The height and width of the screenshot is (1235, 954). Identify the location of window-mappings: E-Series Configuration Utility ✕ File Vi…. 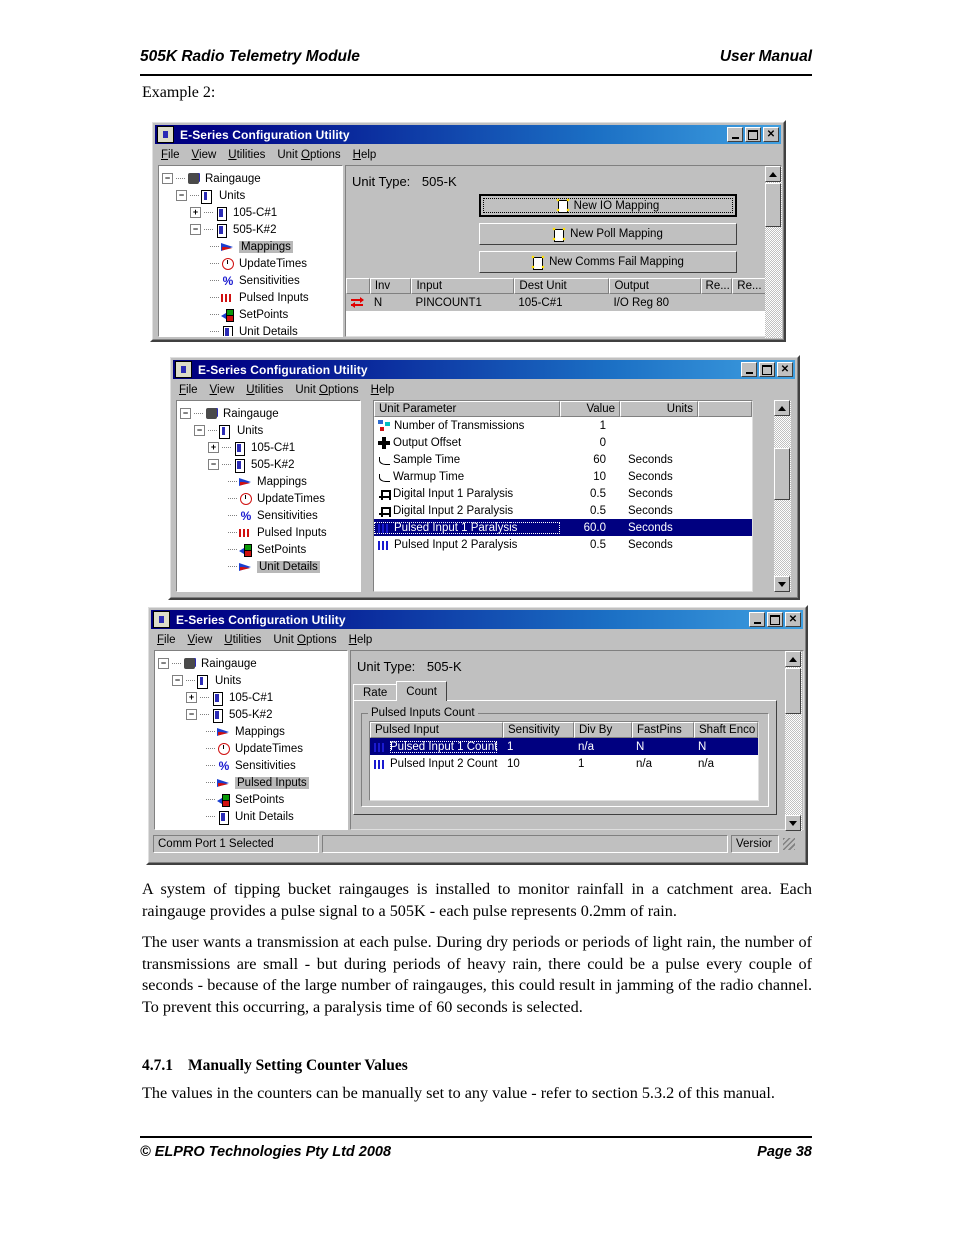
(468, 231).